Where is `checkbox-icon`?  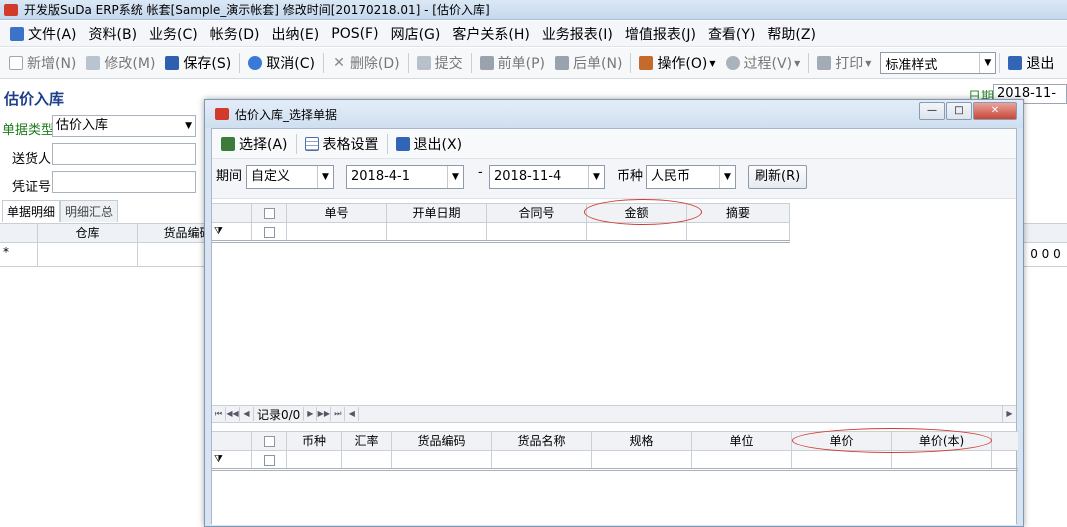
checkbox-icon is located at coordinates (269, 441).